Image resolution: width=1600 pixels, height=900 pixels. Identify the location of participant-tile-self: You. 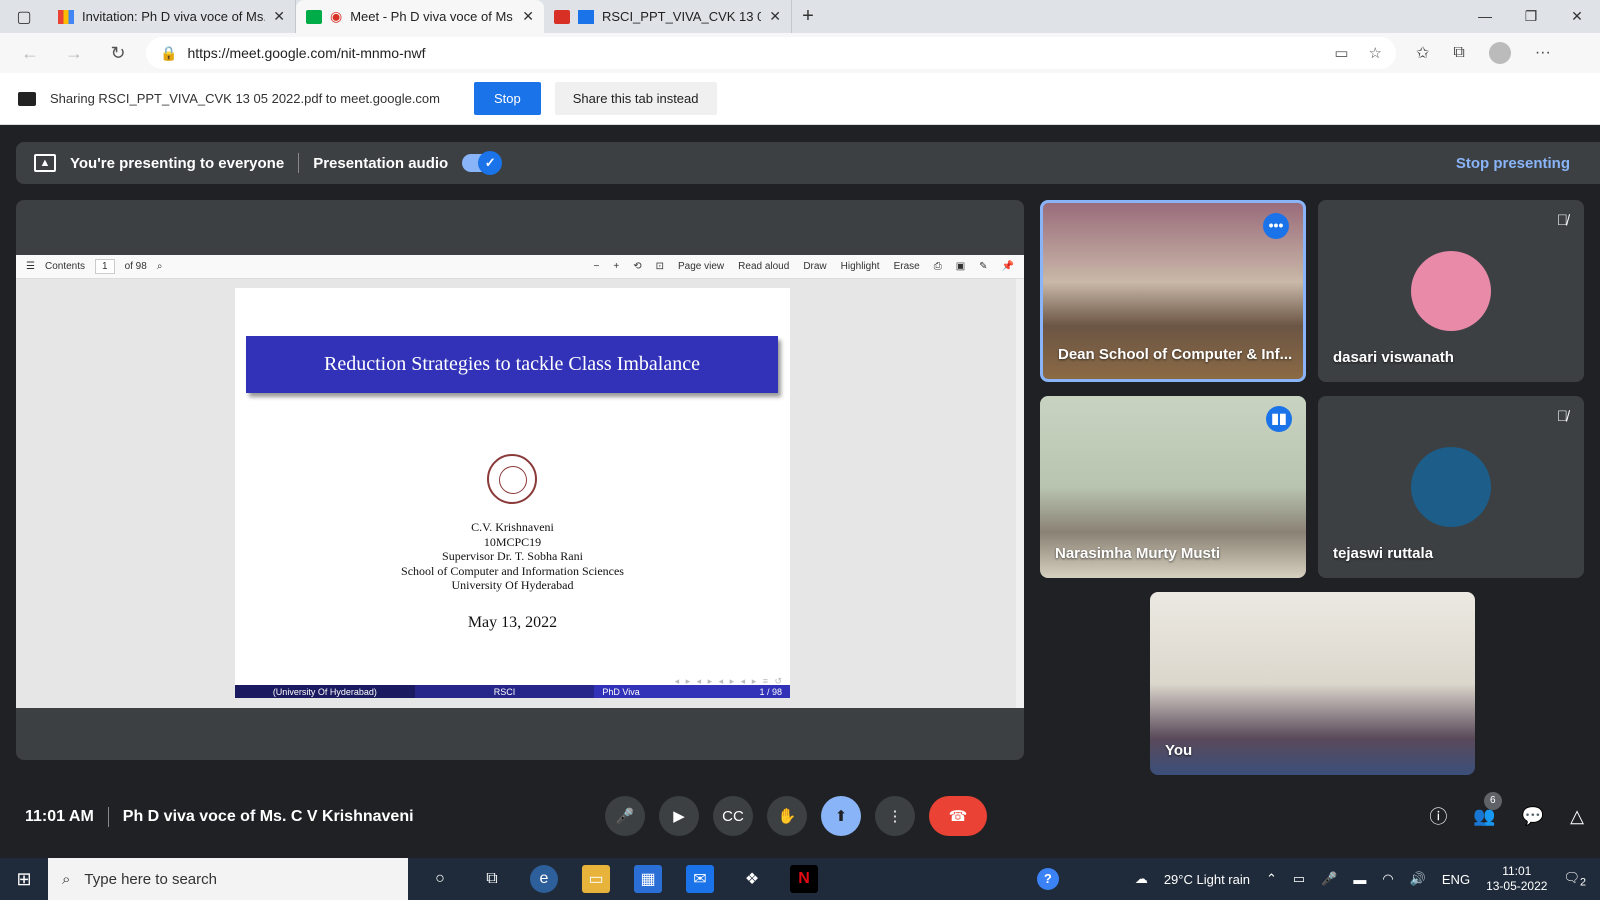
(1312, 683).